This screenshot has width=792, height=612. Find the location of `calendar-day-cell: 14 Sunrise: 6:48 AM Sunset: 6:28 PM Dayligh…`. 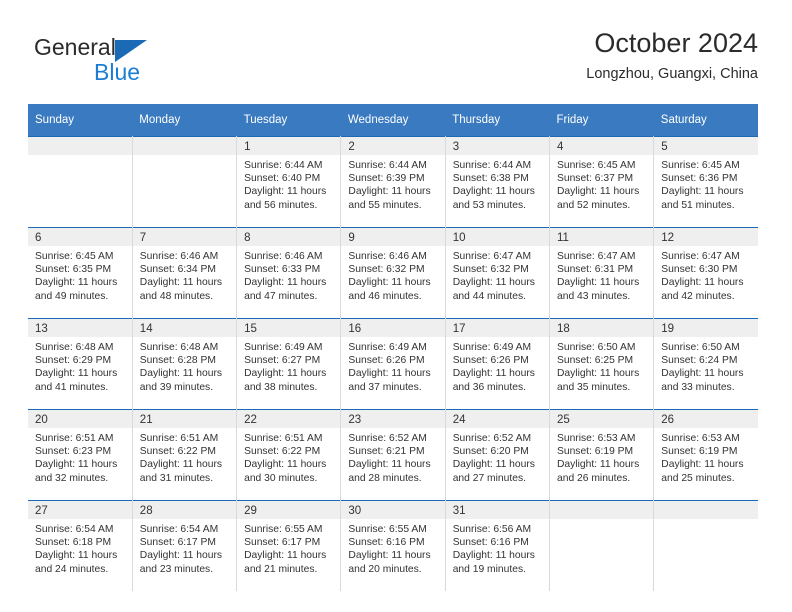

calendar-day-cell: 14 Sunrise: 6:48 AM Sunset: 6:28 PM Dayligh… is located at coordinates (185, 364).